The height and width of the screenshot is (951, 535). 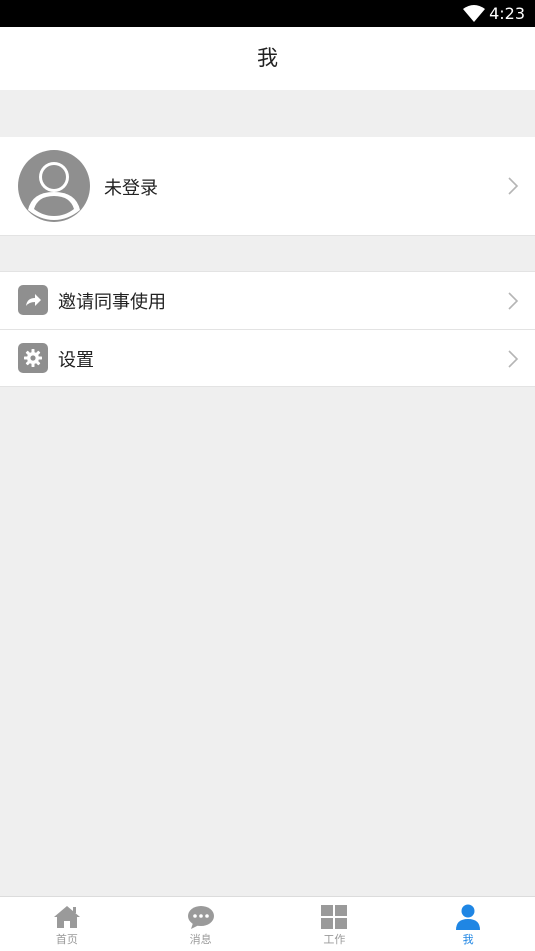 What do you see at coordinates (112, 302) in the screenshot?
I see `menu-item-label: 邀请同事使用` at bounding box center [112, 302].